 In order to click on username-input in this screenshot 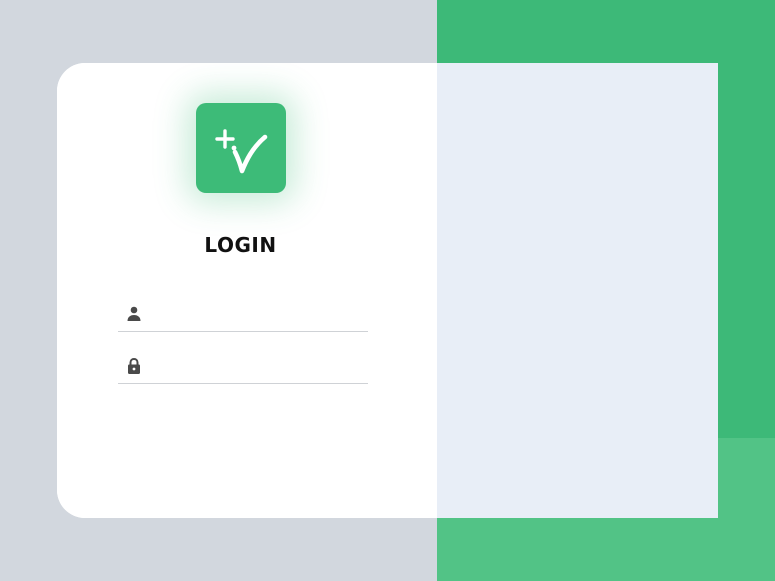, I will do `click(257, 314)`.